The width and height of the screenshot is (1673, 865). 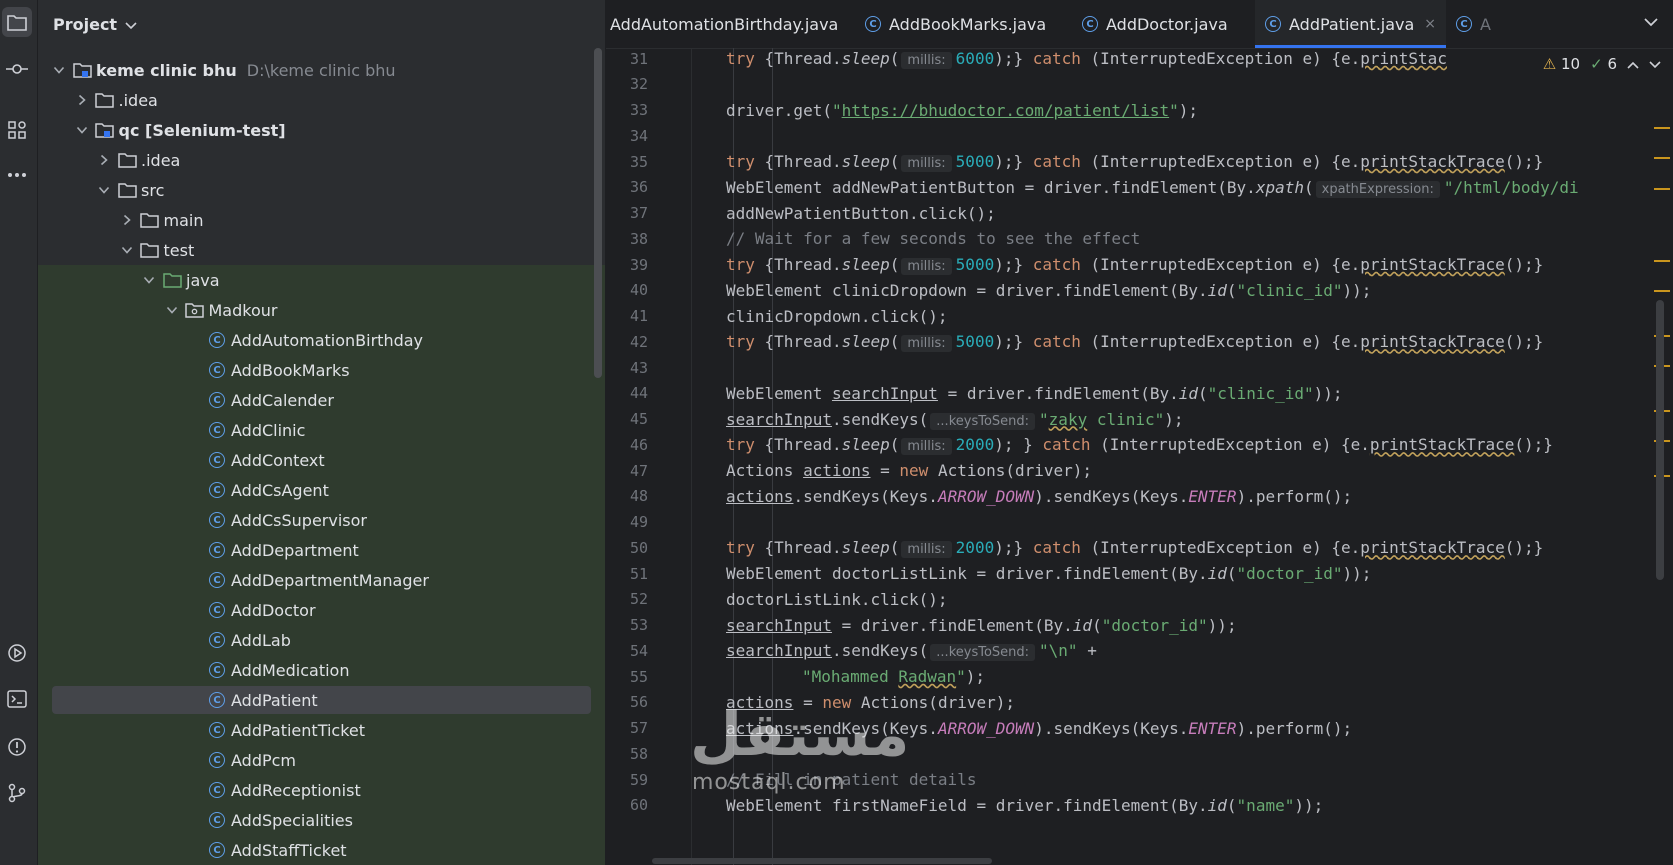 I want to click on code-line: 49, so click(x=1139, y=522).